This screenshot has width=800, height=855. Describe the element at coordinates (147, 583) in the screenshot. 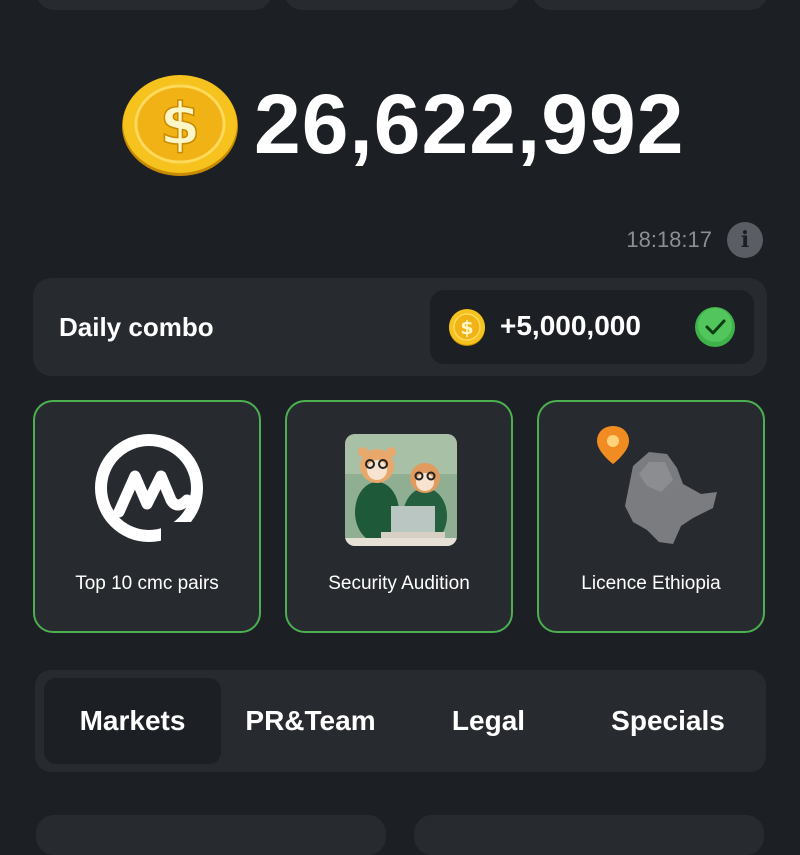

I see `card-label: Top 10 cmc pairs` at that location.